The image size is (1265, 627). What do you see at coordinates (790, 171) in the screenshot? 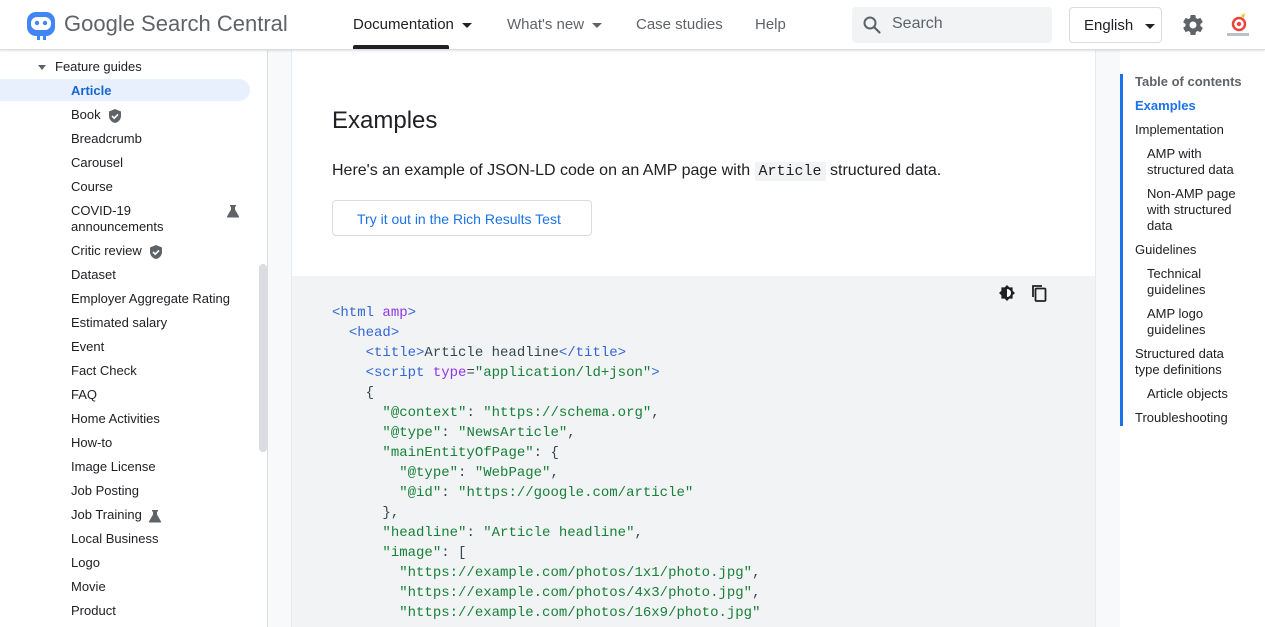
I see `inline-code-article: Article` at bounding box center [790, 171].